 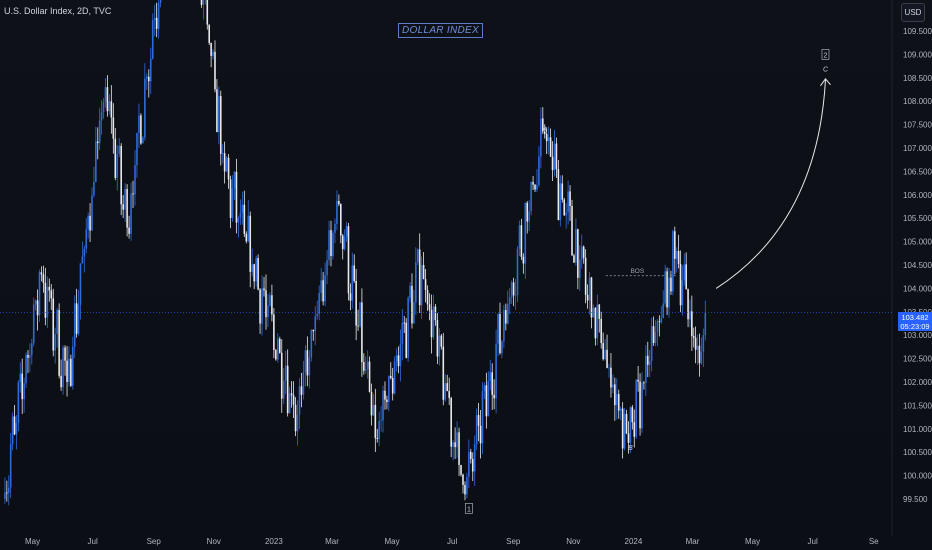 I want to click on x-tick-label: May, so click(x=32, y=541).